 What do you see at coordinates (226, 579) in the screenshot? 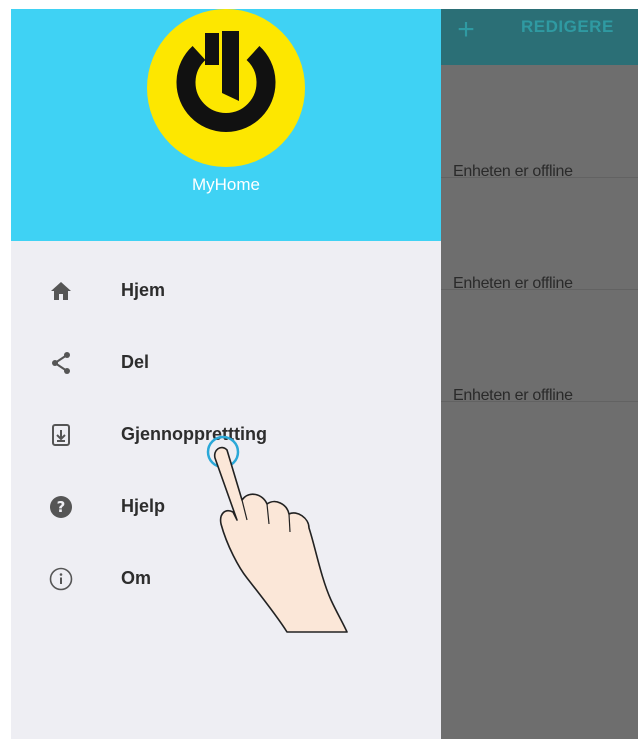
I see `menu-item-about: Om` at bounding box center [226, 579].